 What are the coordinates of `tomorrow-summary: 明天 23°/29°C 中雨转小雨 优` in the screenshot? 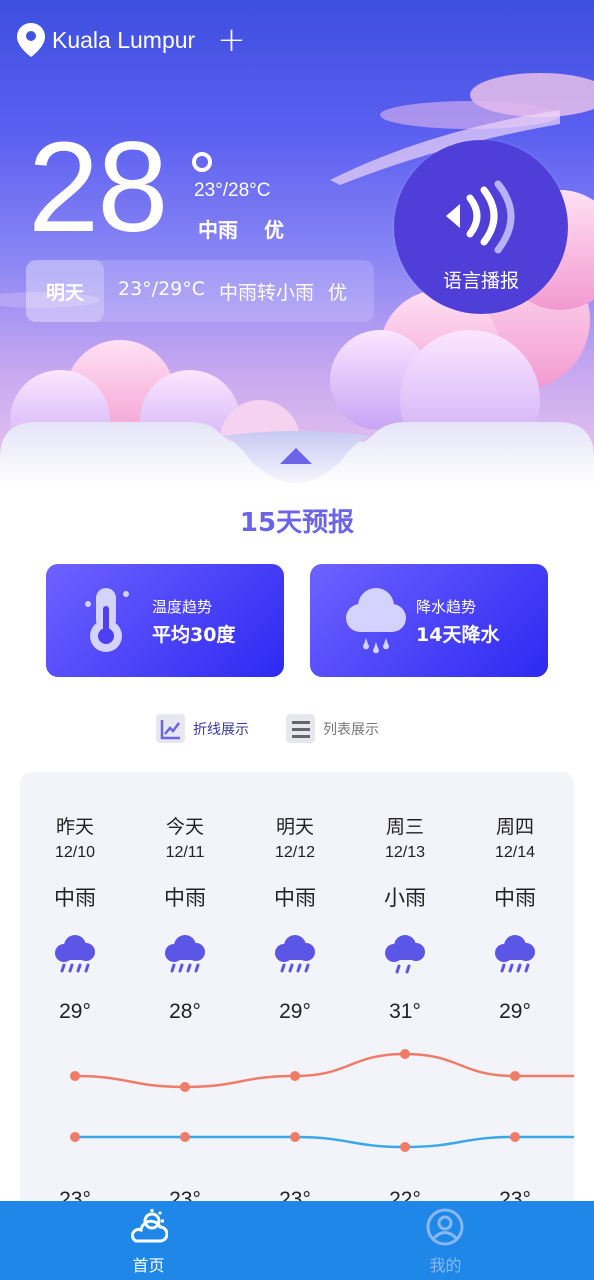 It's located at (200, 291).